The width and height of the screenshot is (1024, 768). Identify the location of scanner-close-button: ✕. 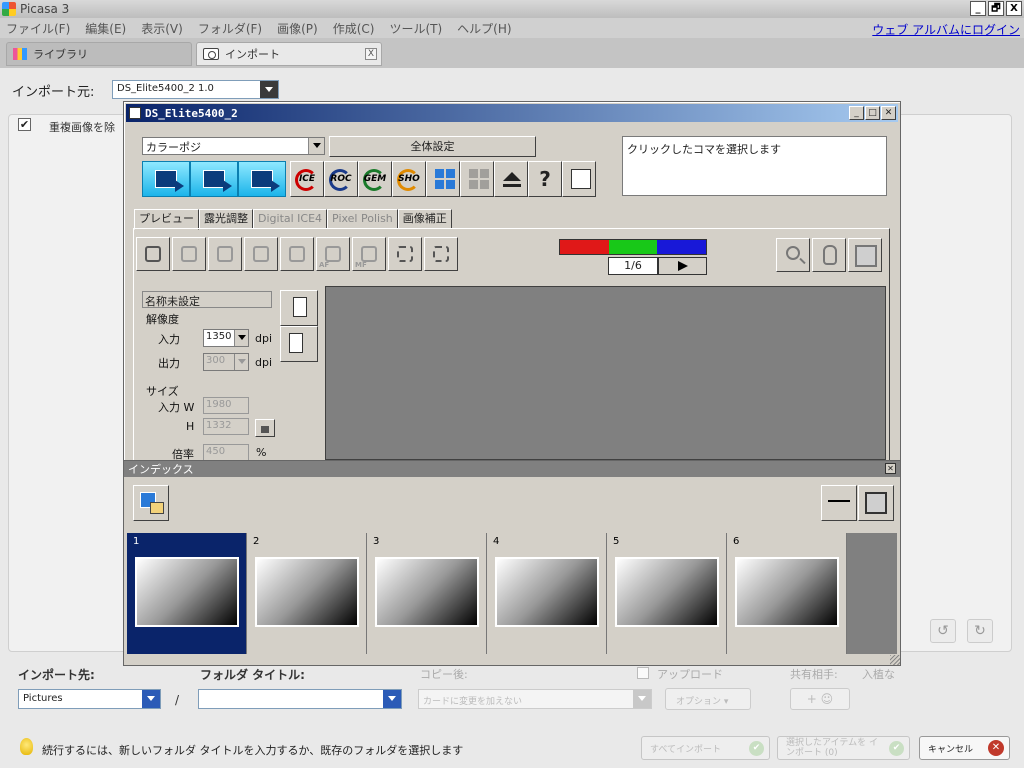
(888, 113).